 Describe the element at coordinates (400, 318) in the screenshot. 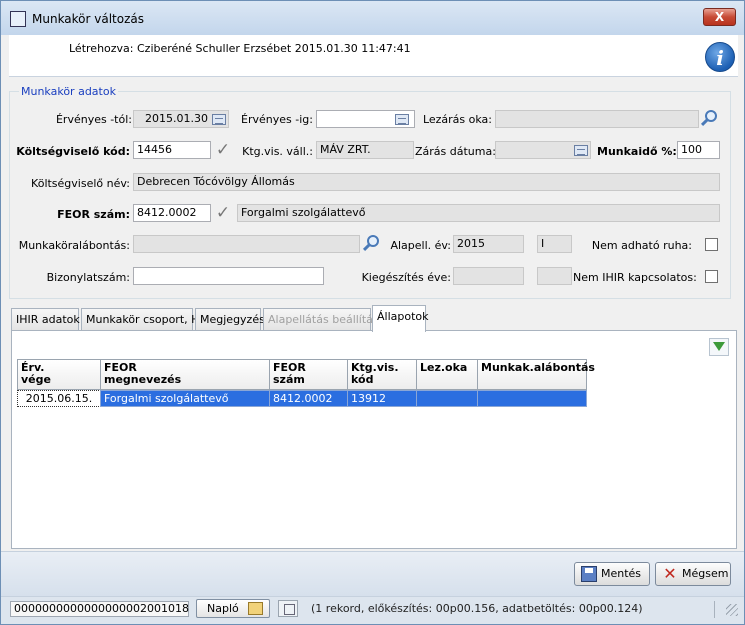

I see `tab-allapotok: Állapotok` at that location.